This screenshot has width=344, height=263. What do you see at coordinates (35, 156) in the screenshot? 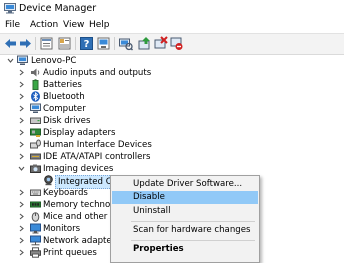
I see `ide-controller-icon` at bounding box center [35, 156].